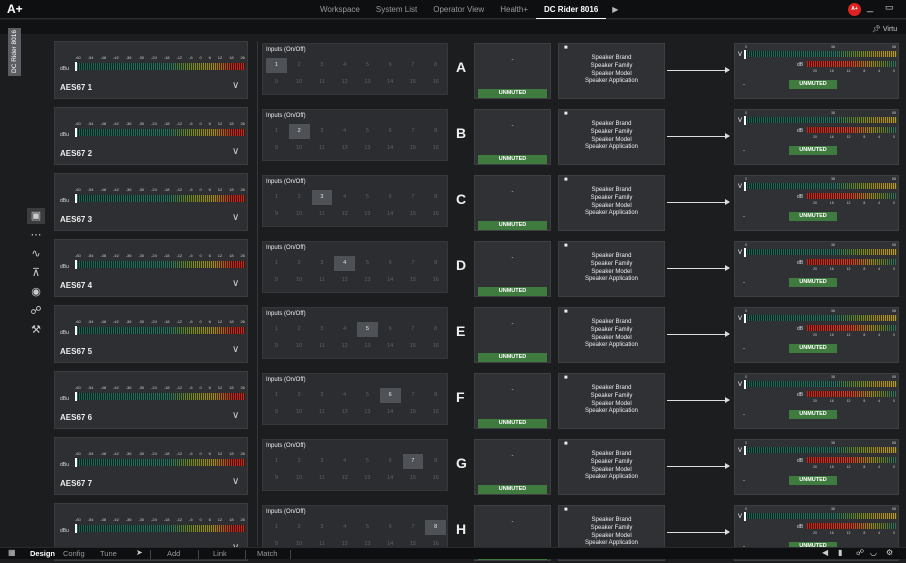 Image resolution: width=906 pixels, height=563 pixels. What do you see at coordinates (173, 553) in the screenshot?
I see `add-button: Add` at bounding box center [173, 553].